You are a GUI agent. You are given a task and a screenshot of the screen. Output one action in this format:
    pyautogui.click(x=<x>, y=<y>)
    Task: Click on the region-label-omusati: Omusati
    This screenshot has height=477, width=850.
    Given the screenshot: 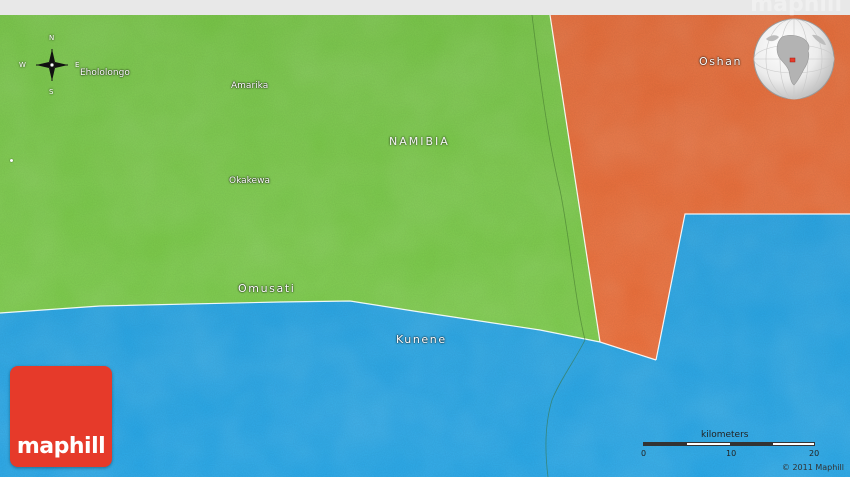 What is the action you would take?
    pyautogui.click(x=266, y=288)
    